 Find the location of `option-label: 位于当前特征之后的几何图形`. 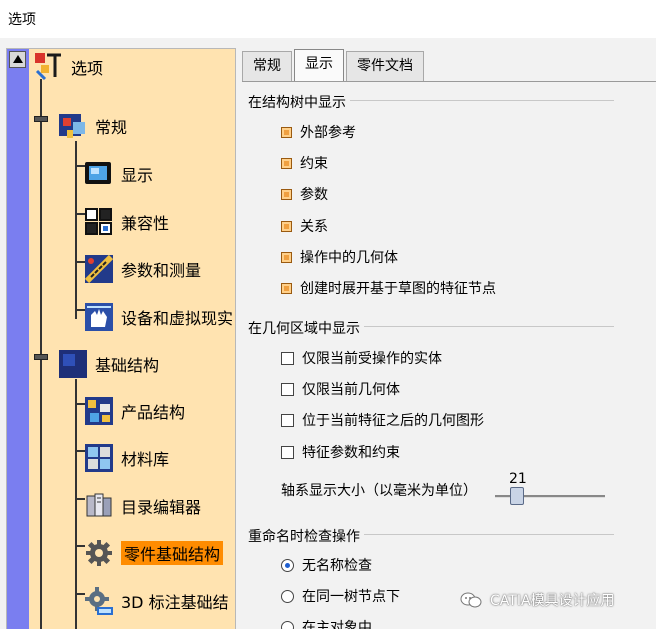

option-label: 位于当前特征之后的几何图形 is located at coordinates (393, 421).